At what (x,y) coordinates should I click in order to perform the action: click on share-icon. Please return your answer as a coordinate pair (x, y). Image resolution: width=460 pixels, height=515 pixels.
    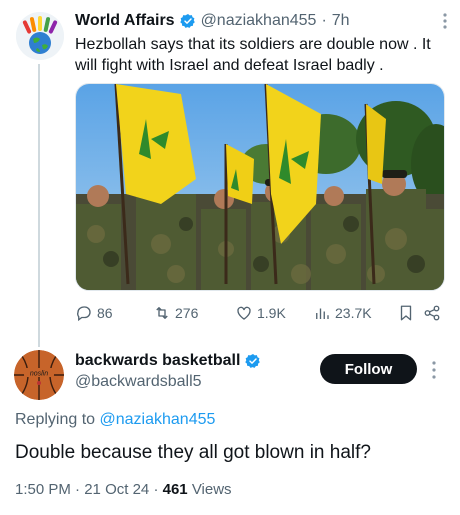
    Looking at the image, I should click on (432, 313).